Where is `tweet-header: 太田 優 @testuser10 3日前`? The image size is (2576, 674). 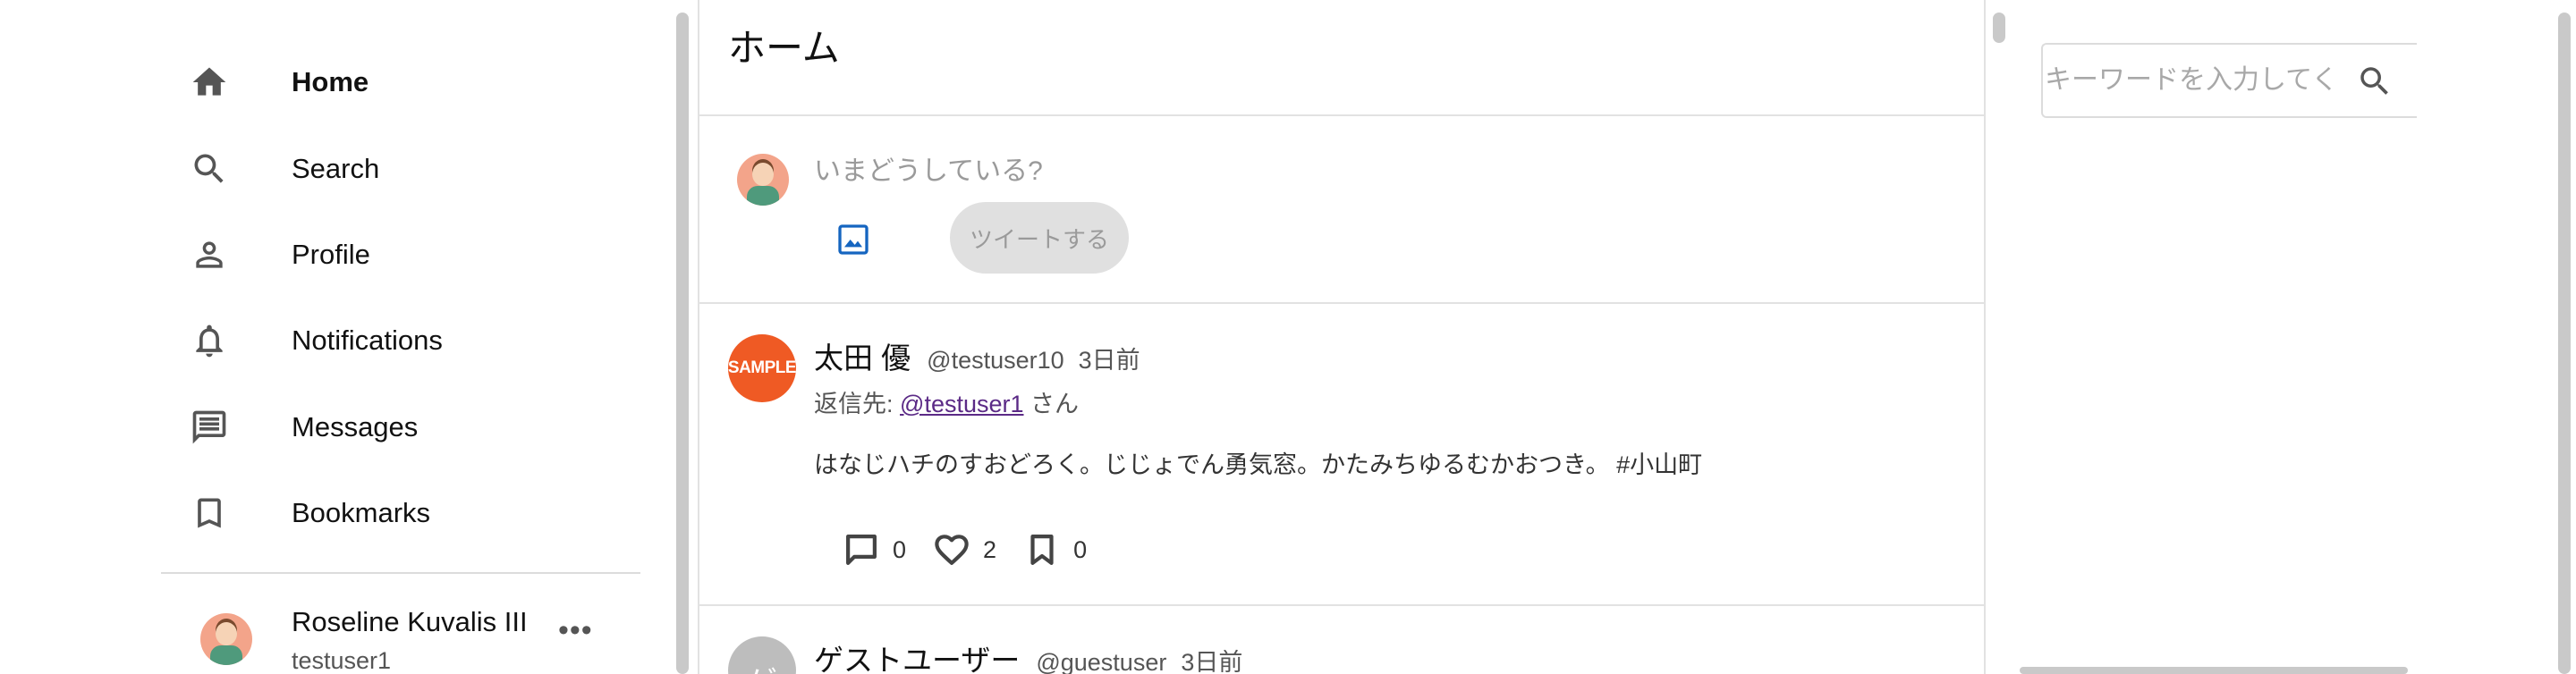
tweet-header: 太田 優 @testuser10 3日前 is located at coordinates (977, 355).